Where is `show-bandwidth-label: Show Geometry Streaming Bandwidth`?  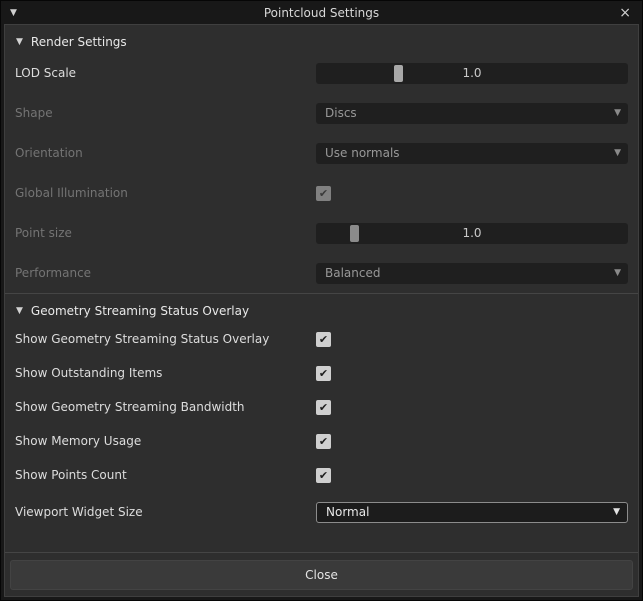 show-bandwidth-label: Show Geometry Streaming Bandwidth is located at coordinates (130, 407).